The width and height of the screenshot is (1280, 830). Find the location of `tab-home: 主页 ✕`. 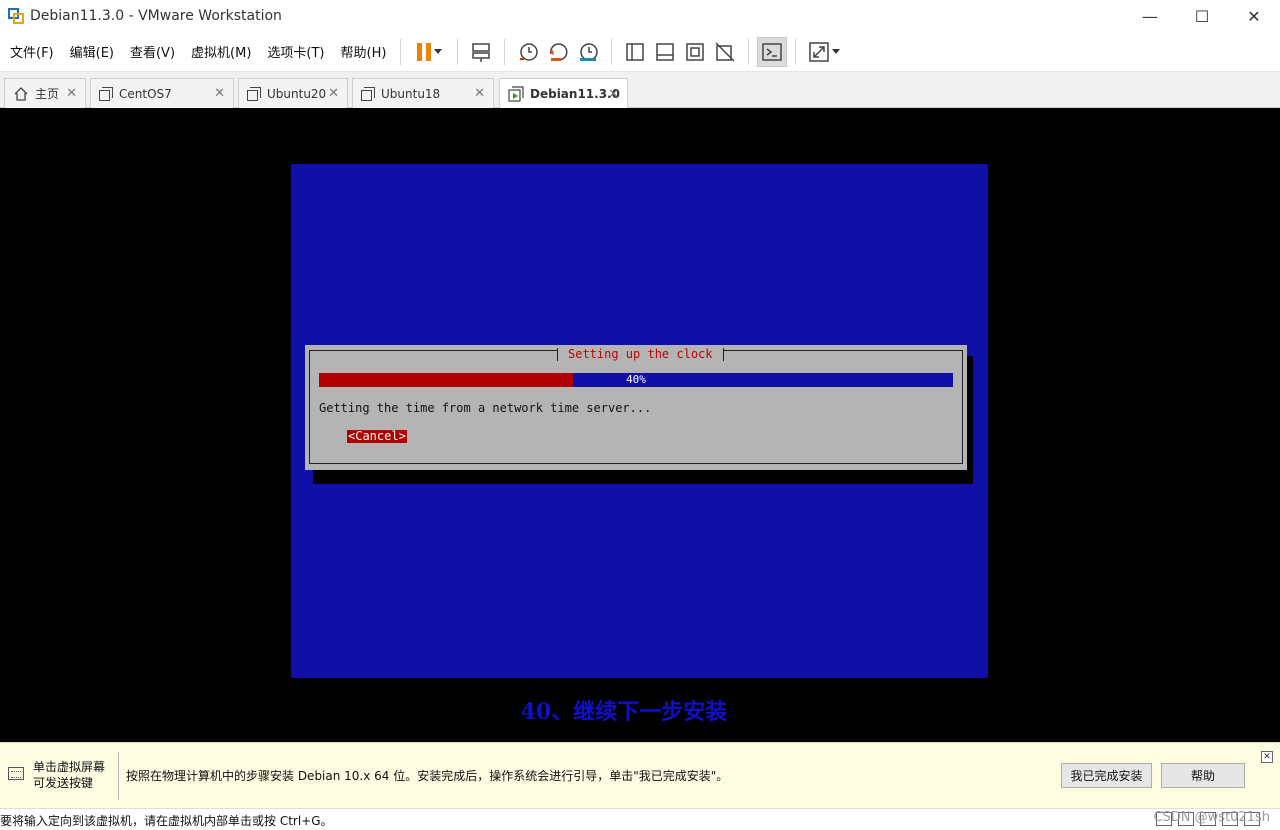

tab-home: 主页 ✕ is located at coordinates (45, 93).